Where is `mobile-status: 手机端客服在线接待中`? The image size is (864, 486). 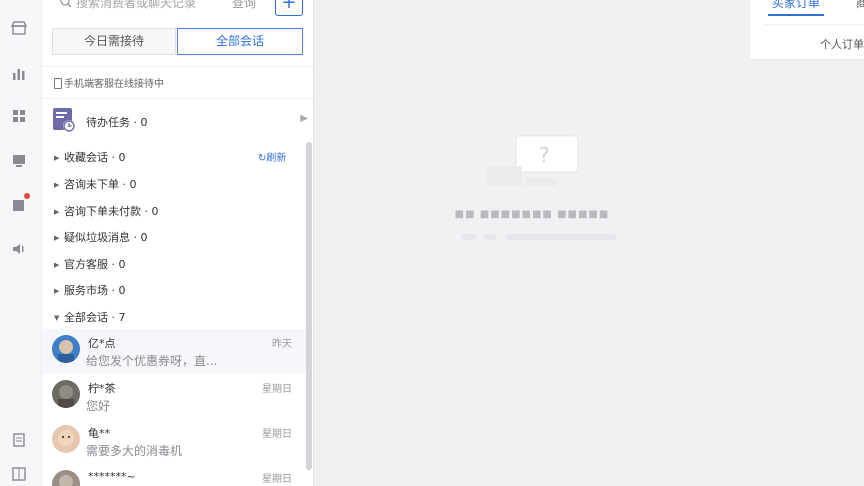
mobile-status: 手机端客服在线接待中 is located at coordinates (109, 82).